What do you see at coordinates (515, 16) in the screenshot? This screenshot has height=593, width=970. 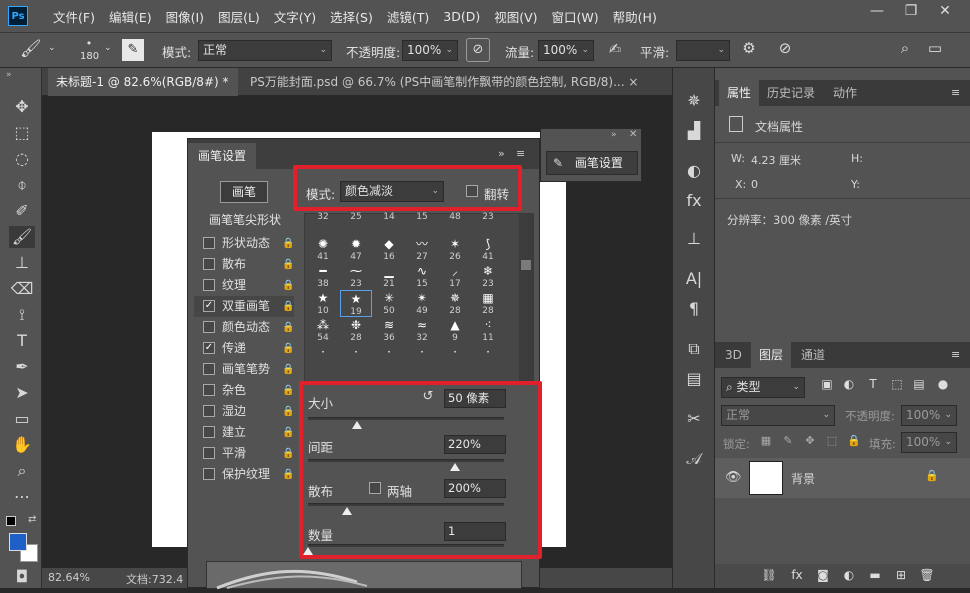 I see `menu-view: 视图(V)` at bounding box center [515, 16].